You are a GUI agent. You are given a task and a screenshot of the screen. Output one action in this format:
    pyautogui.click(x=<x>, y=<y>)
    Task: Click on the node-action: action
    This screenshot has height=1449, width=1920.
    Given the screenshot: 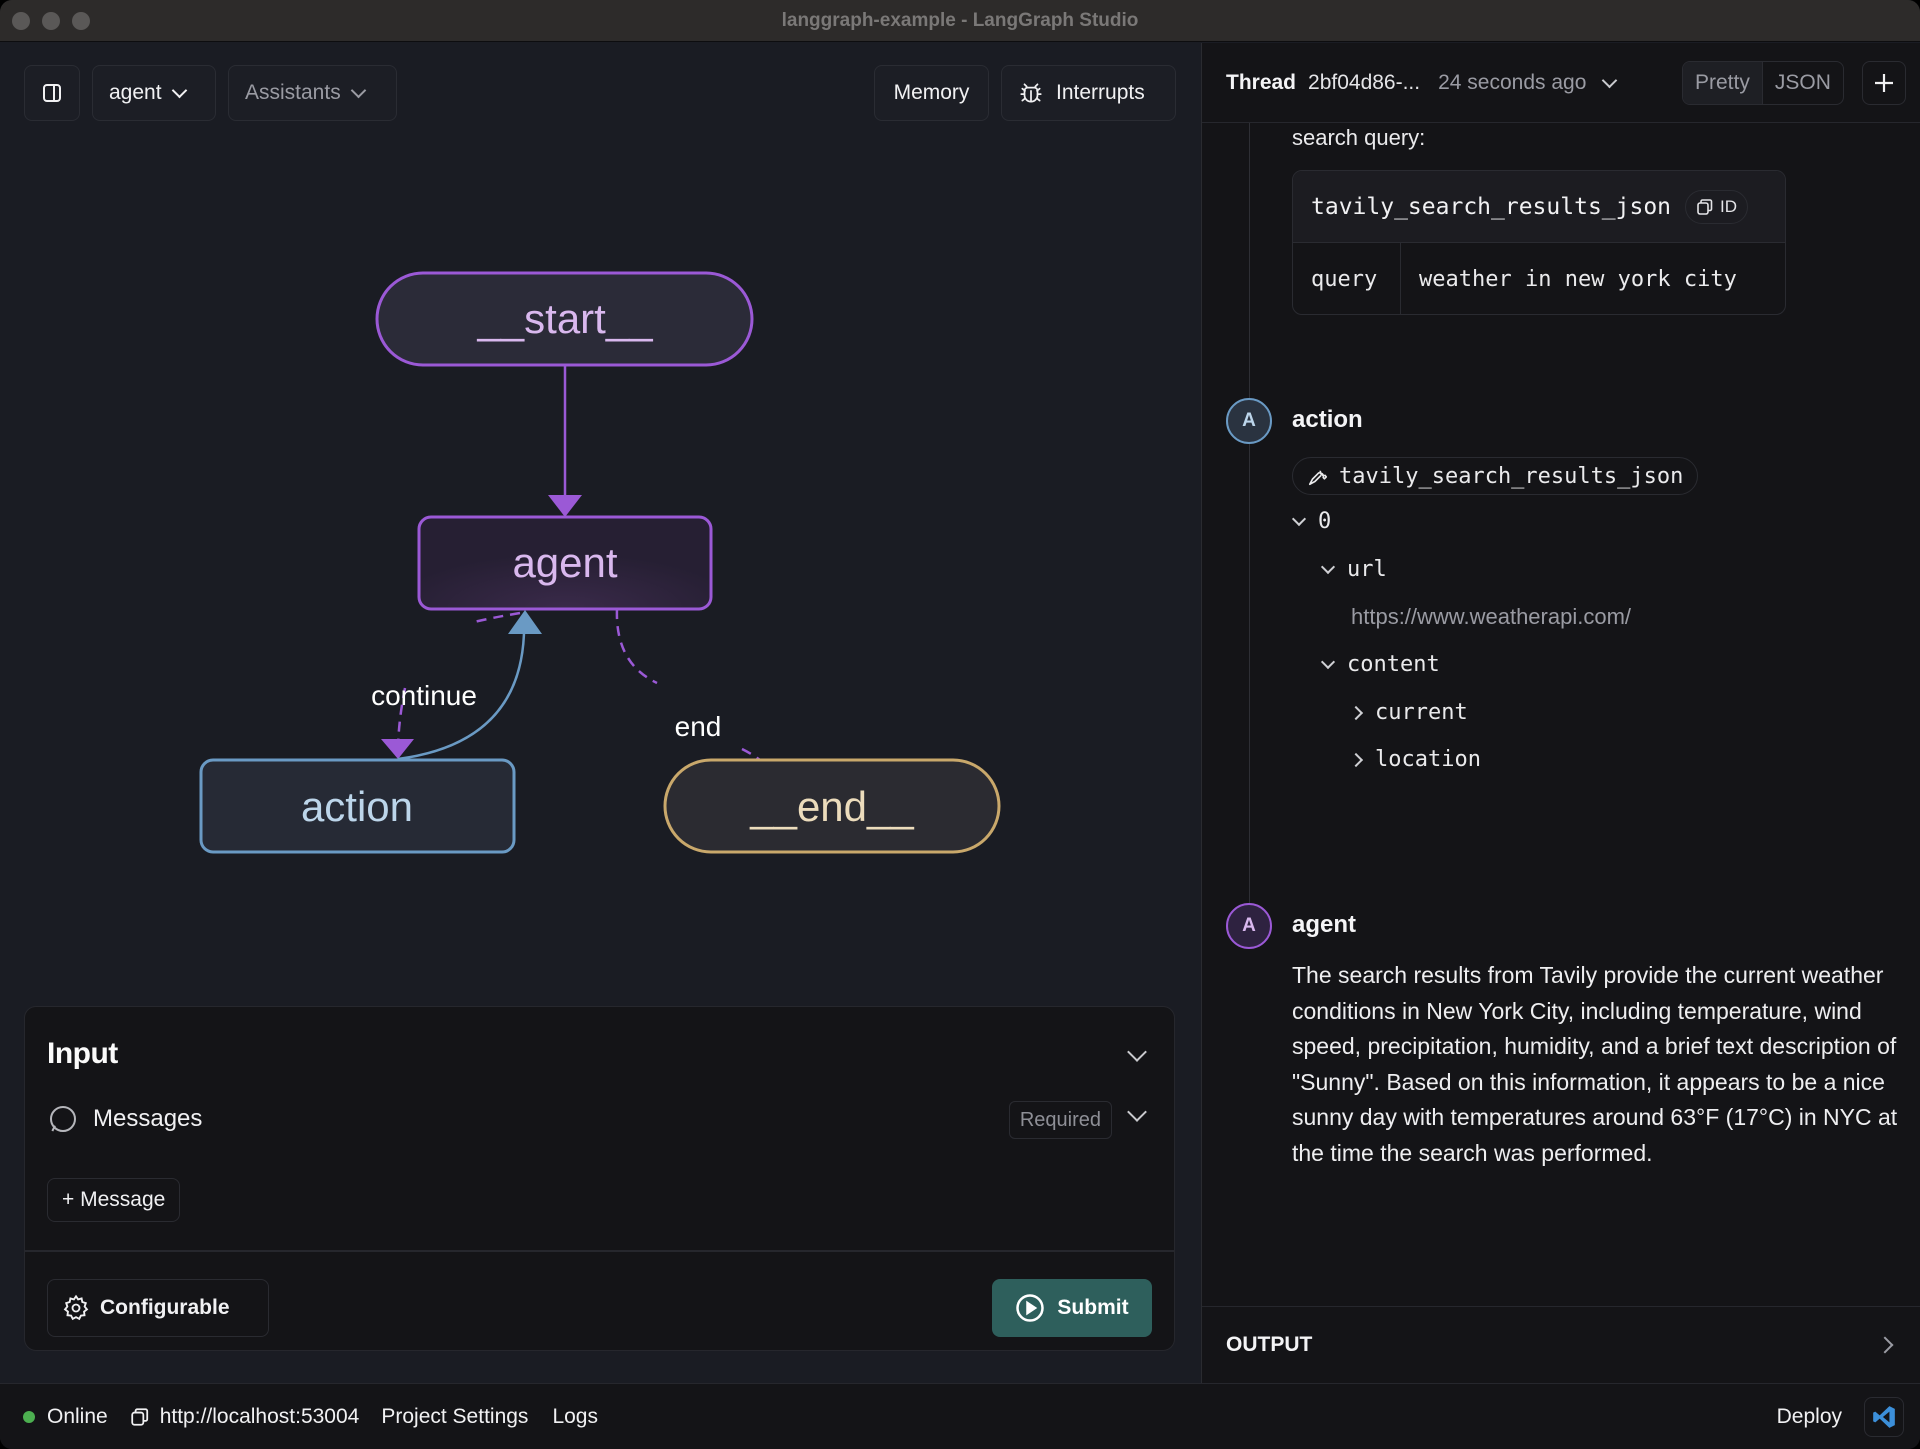 What is the action you would take?
    pyautogui.click(x=357, y=806)
    